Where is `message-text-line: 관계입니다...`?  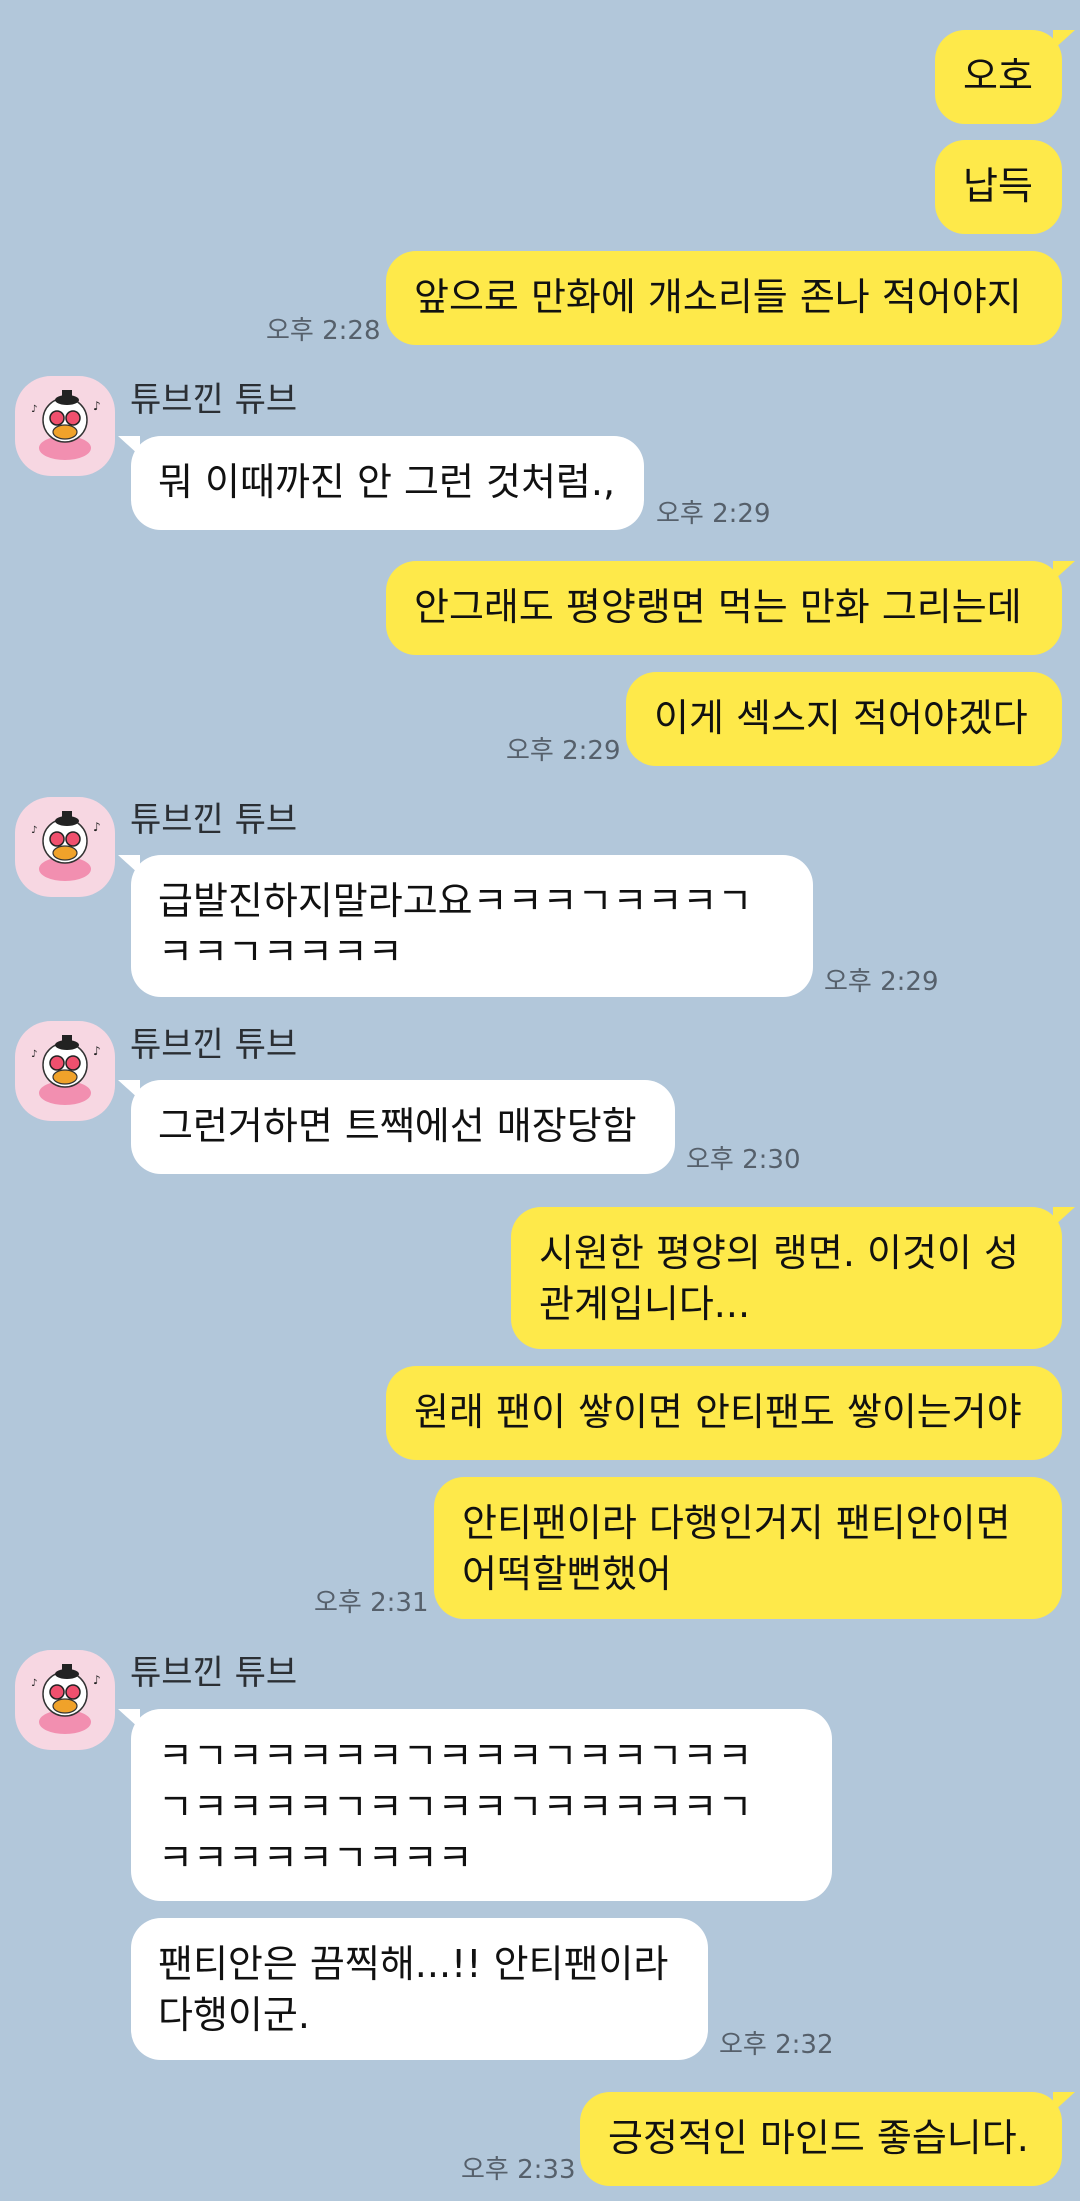
message-text-line: 관계입니다... is located at coordinates (645, 1304).